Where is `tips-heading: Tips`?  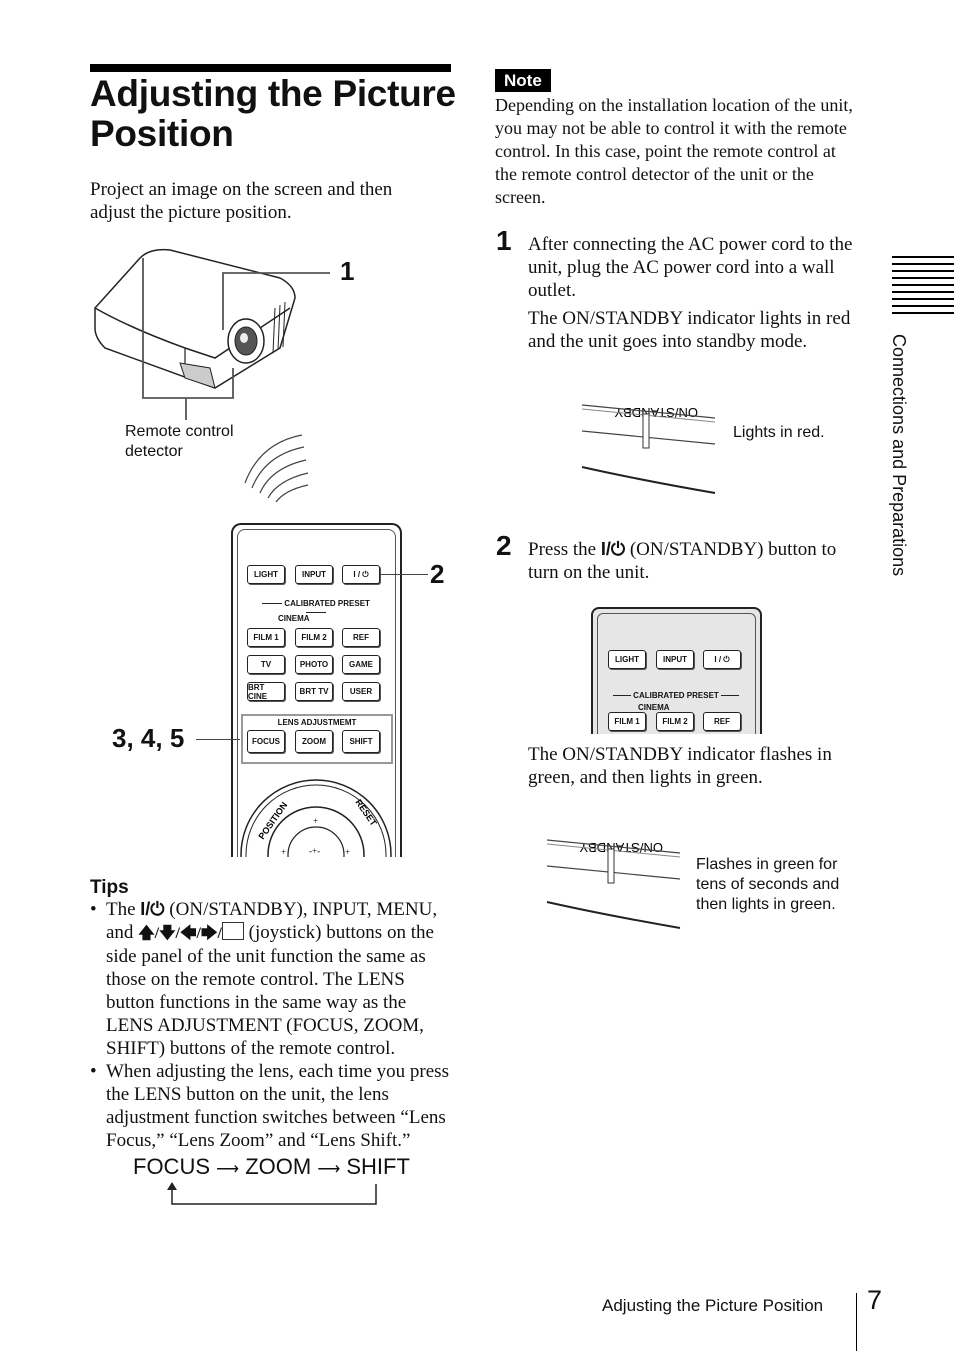
tips-heading: Tips is located at coordinates (109, 887).